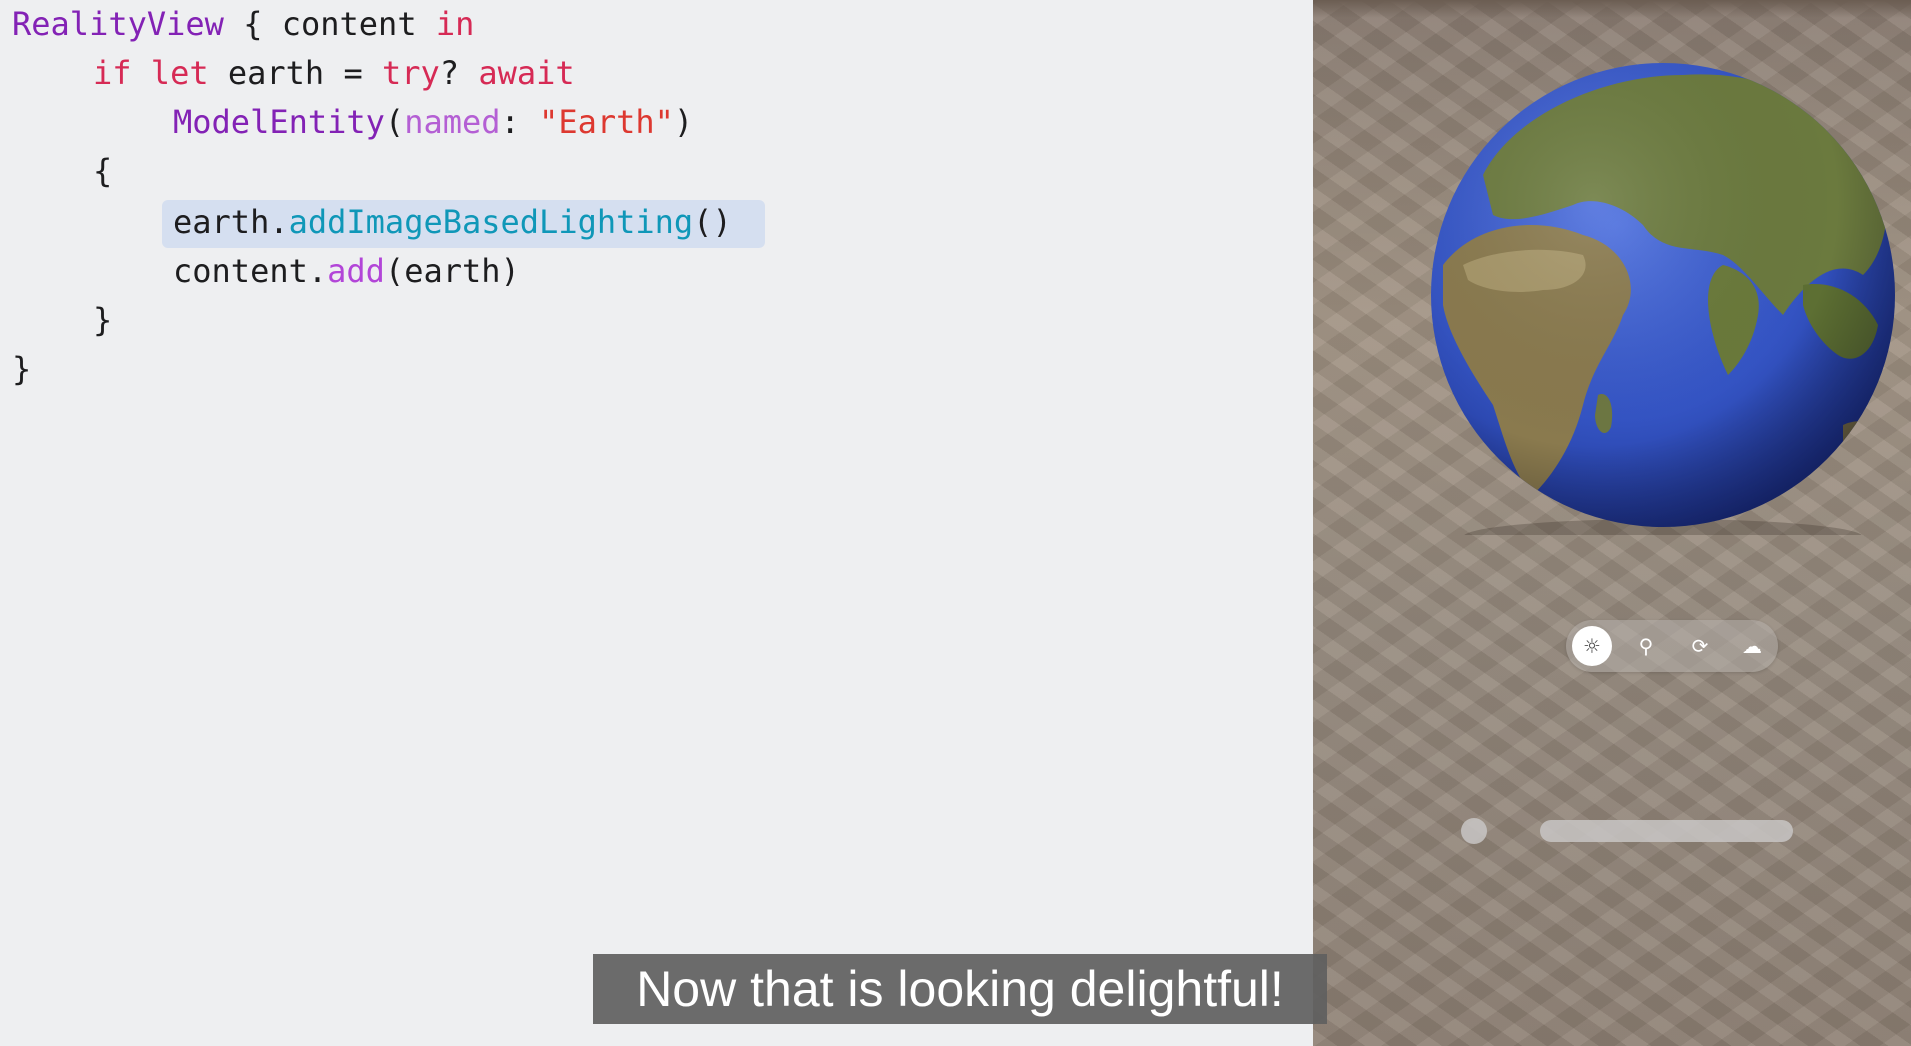  I want to click on keyword-token: try, so click(410, 73).